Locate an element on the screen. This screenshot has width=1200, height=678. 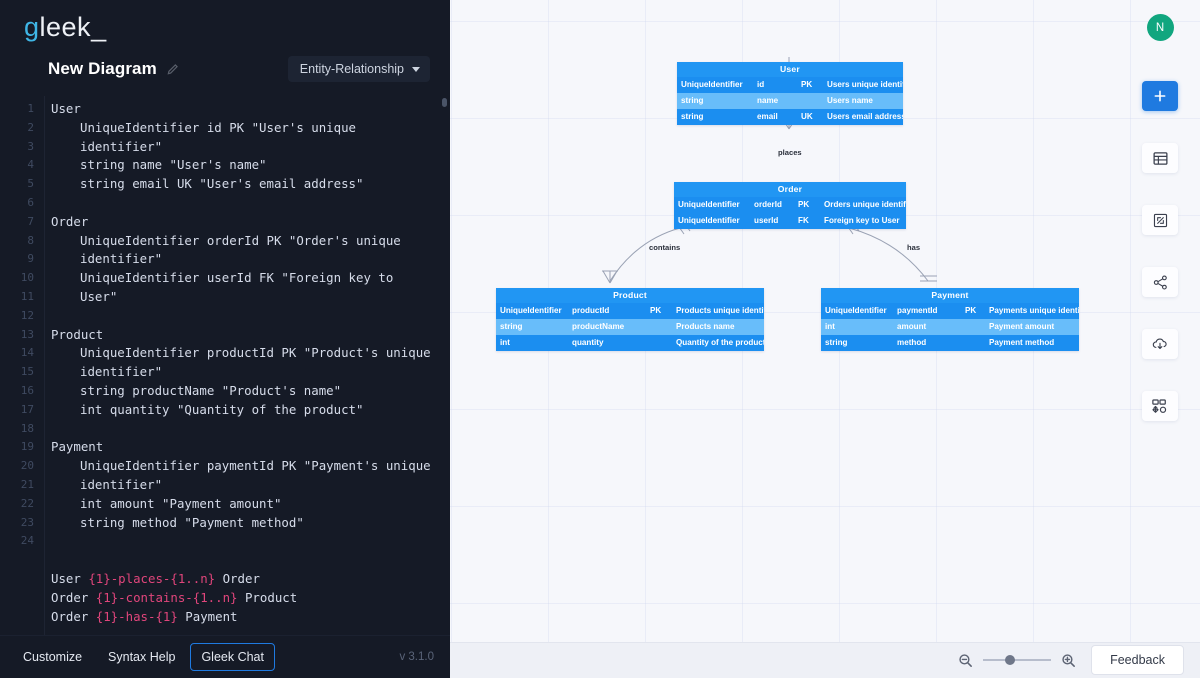
editor-line-number: 1 is located at coordinates (30, 108).